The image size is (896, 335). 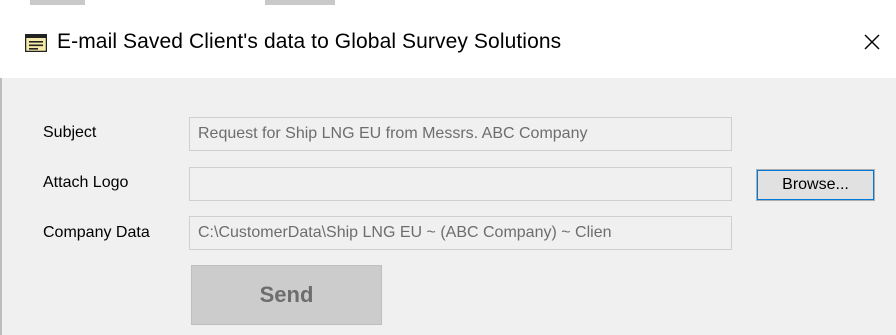 What do you see at coordinates (96, 232) in the screenshot?
I see `company-data-label: Company Data` at bounding box center [96, 232].